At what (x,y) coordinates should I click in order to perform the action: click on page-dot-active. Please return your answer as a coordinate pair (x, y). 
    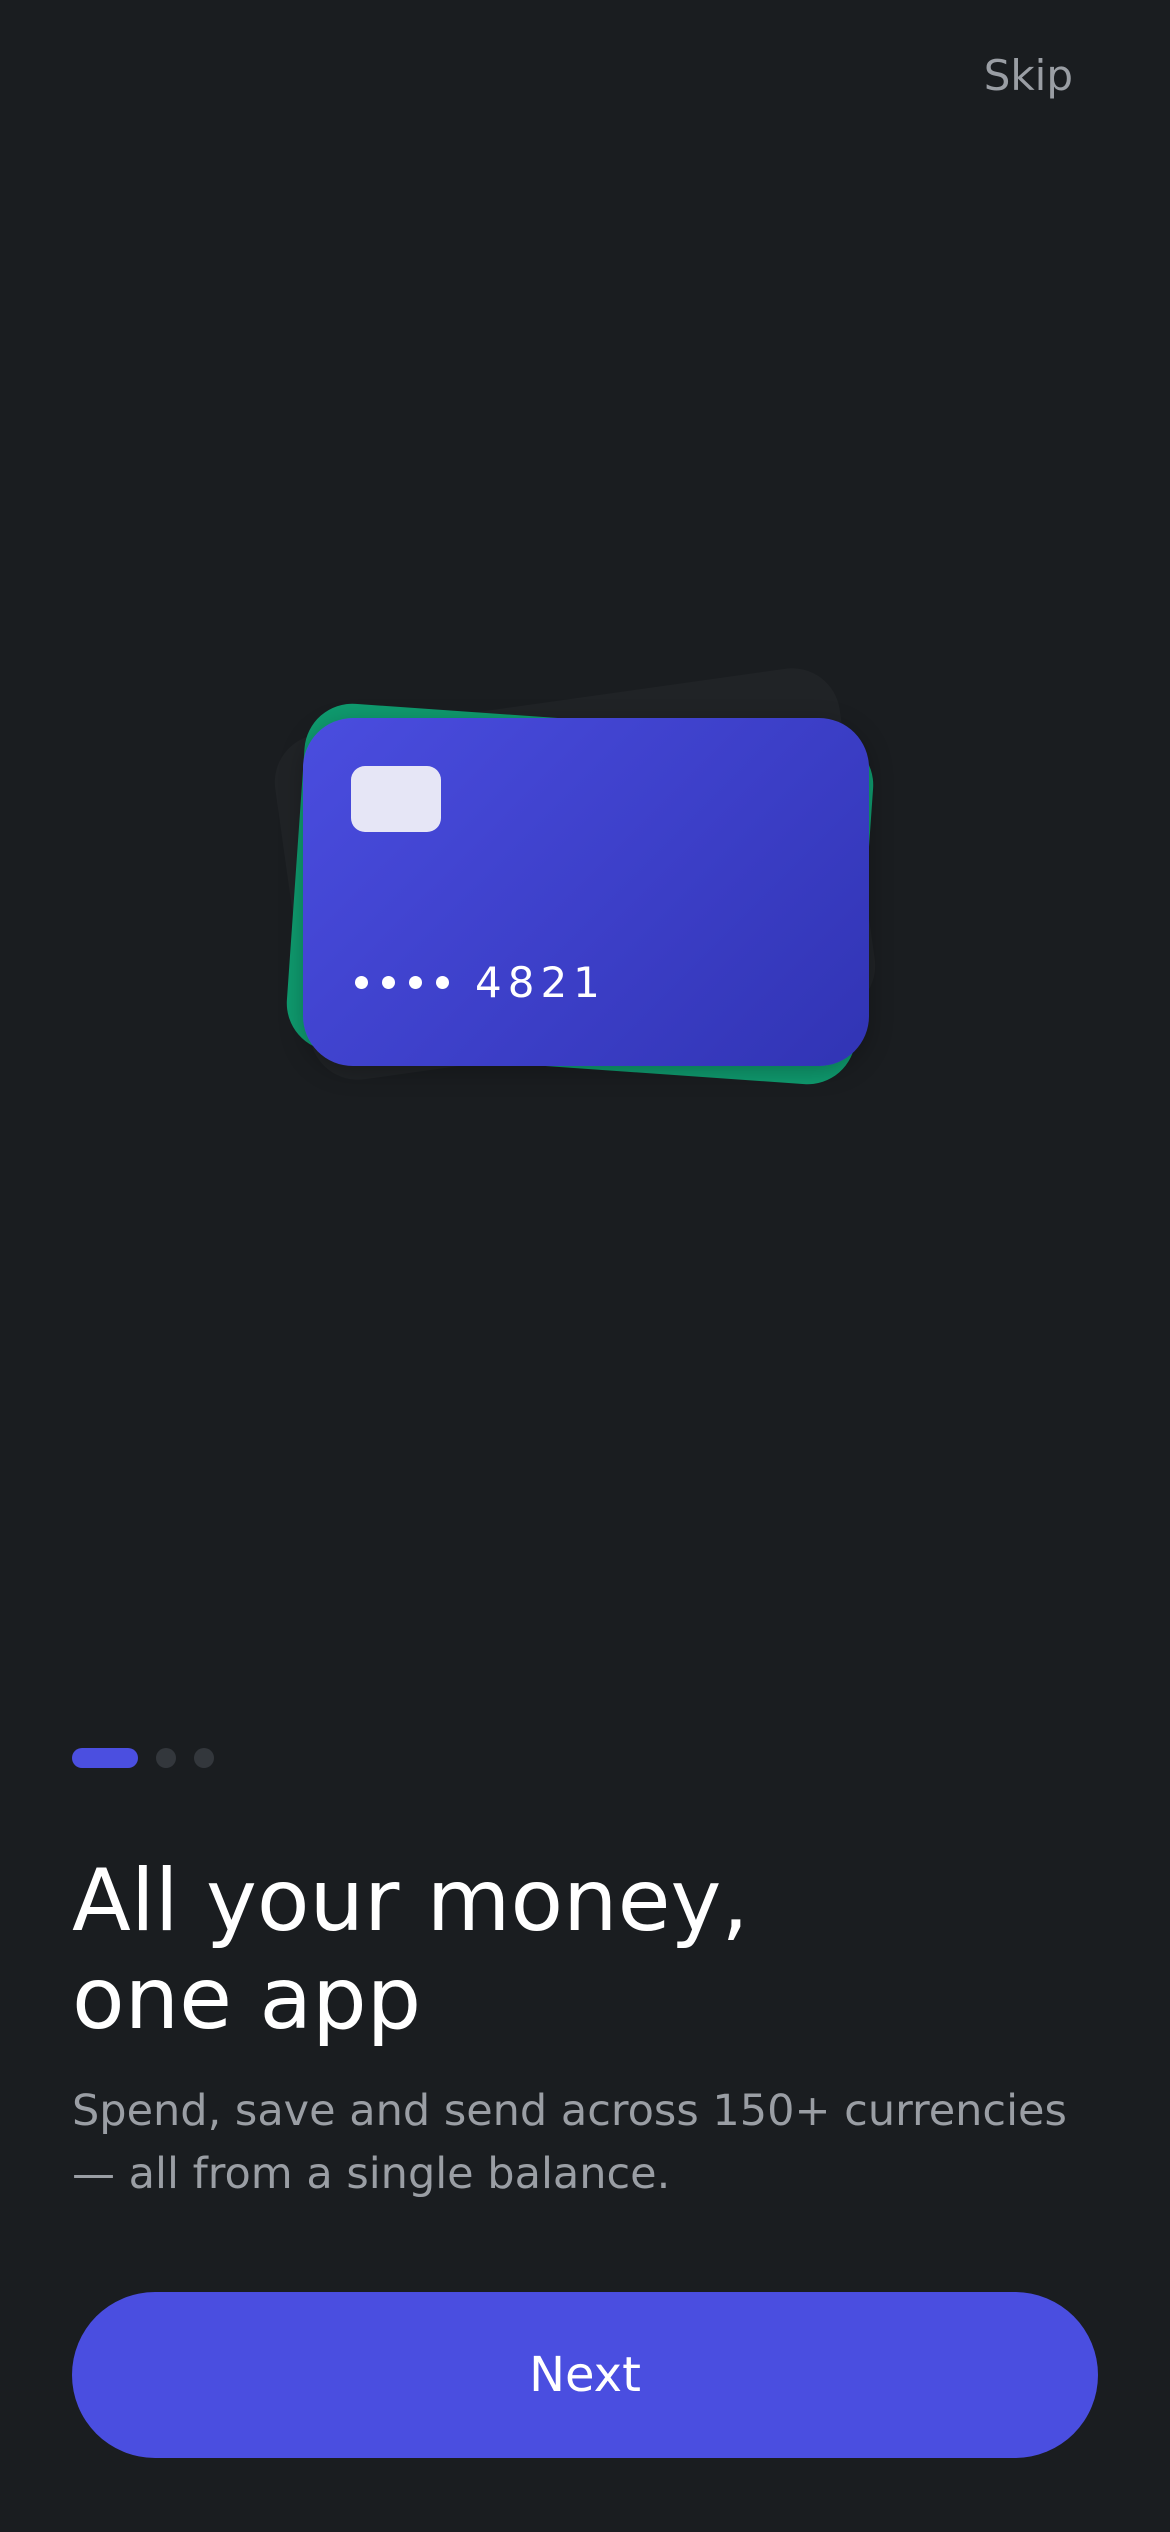
    Looking at the image, I should click on (105, 1758).